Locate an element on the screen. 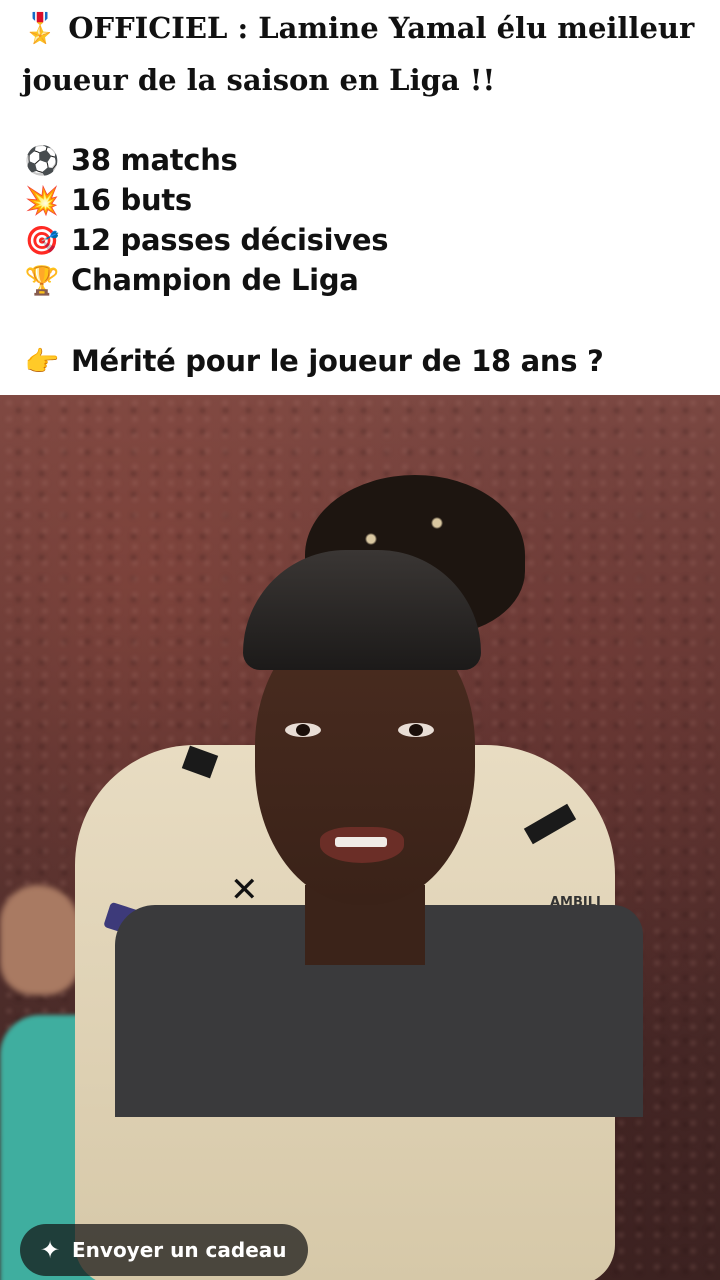 This screenshot has width=720, height=1280. left-eye is located at coordinates (303, 730).